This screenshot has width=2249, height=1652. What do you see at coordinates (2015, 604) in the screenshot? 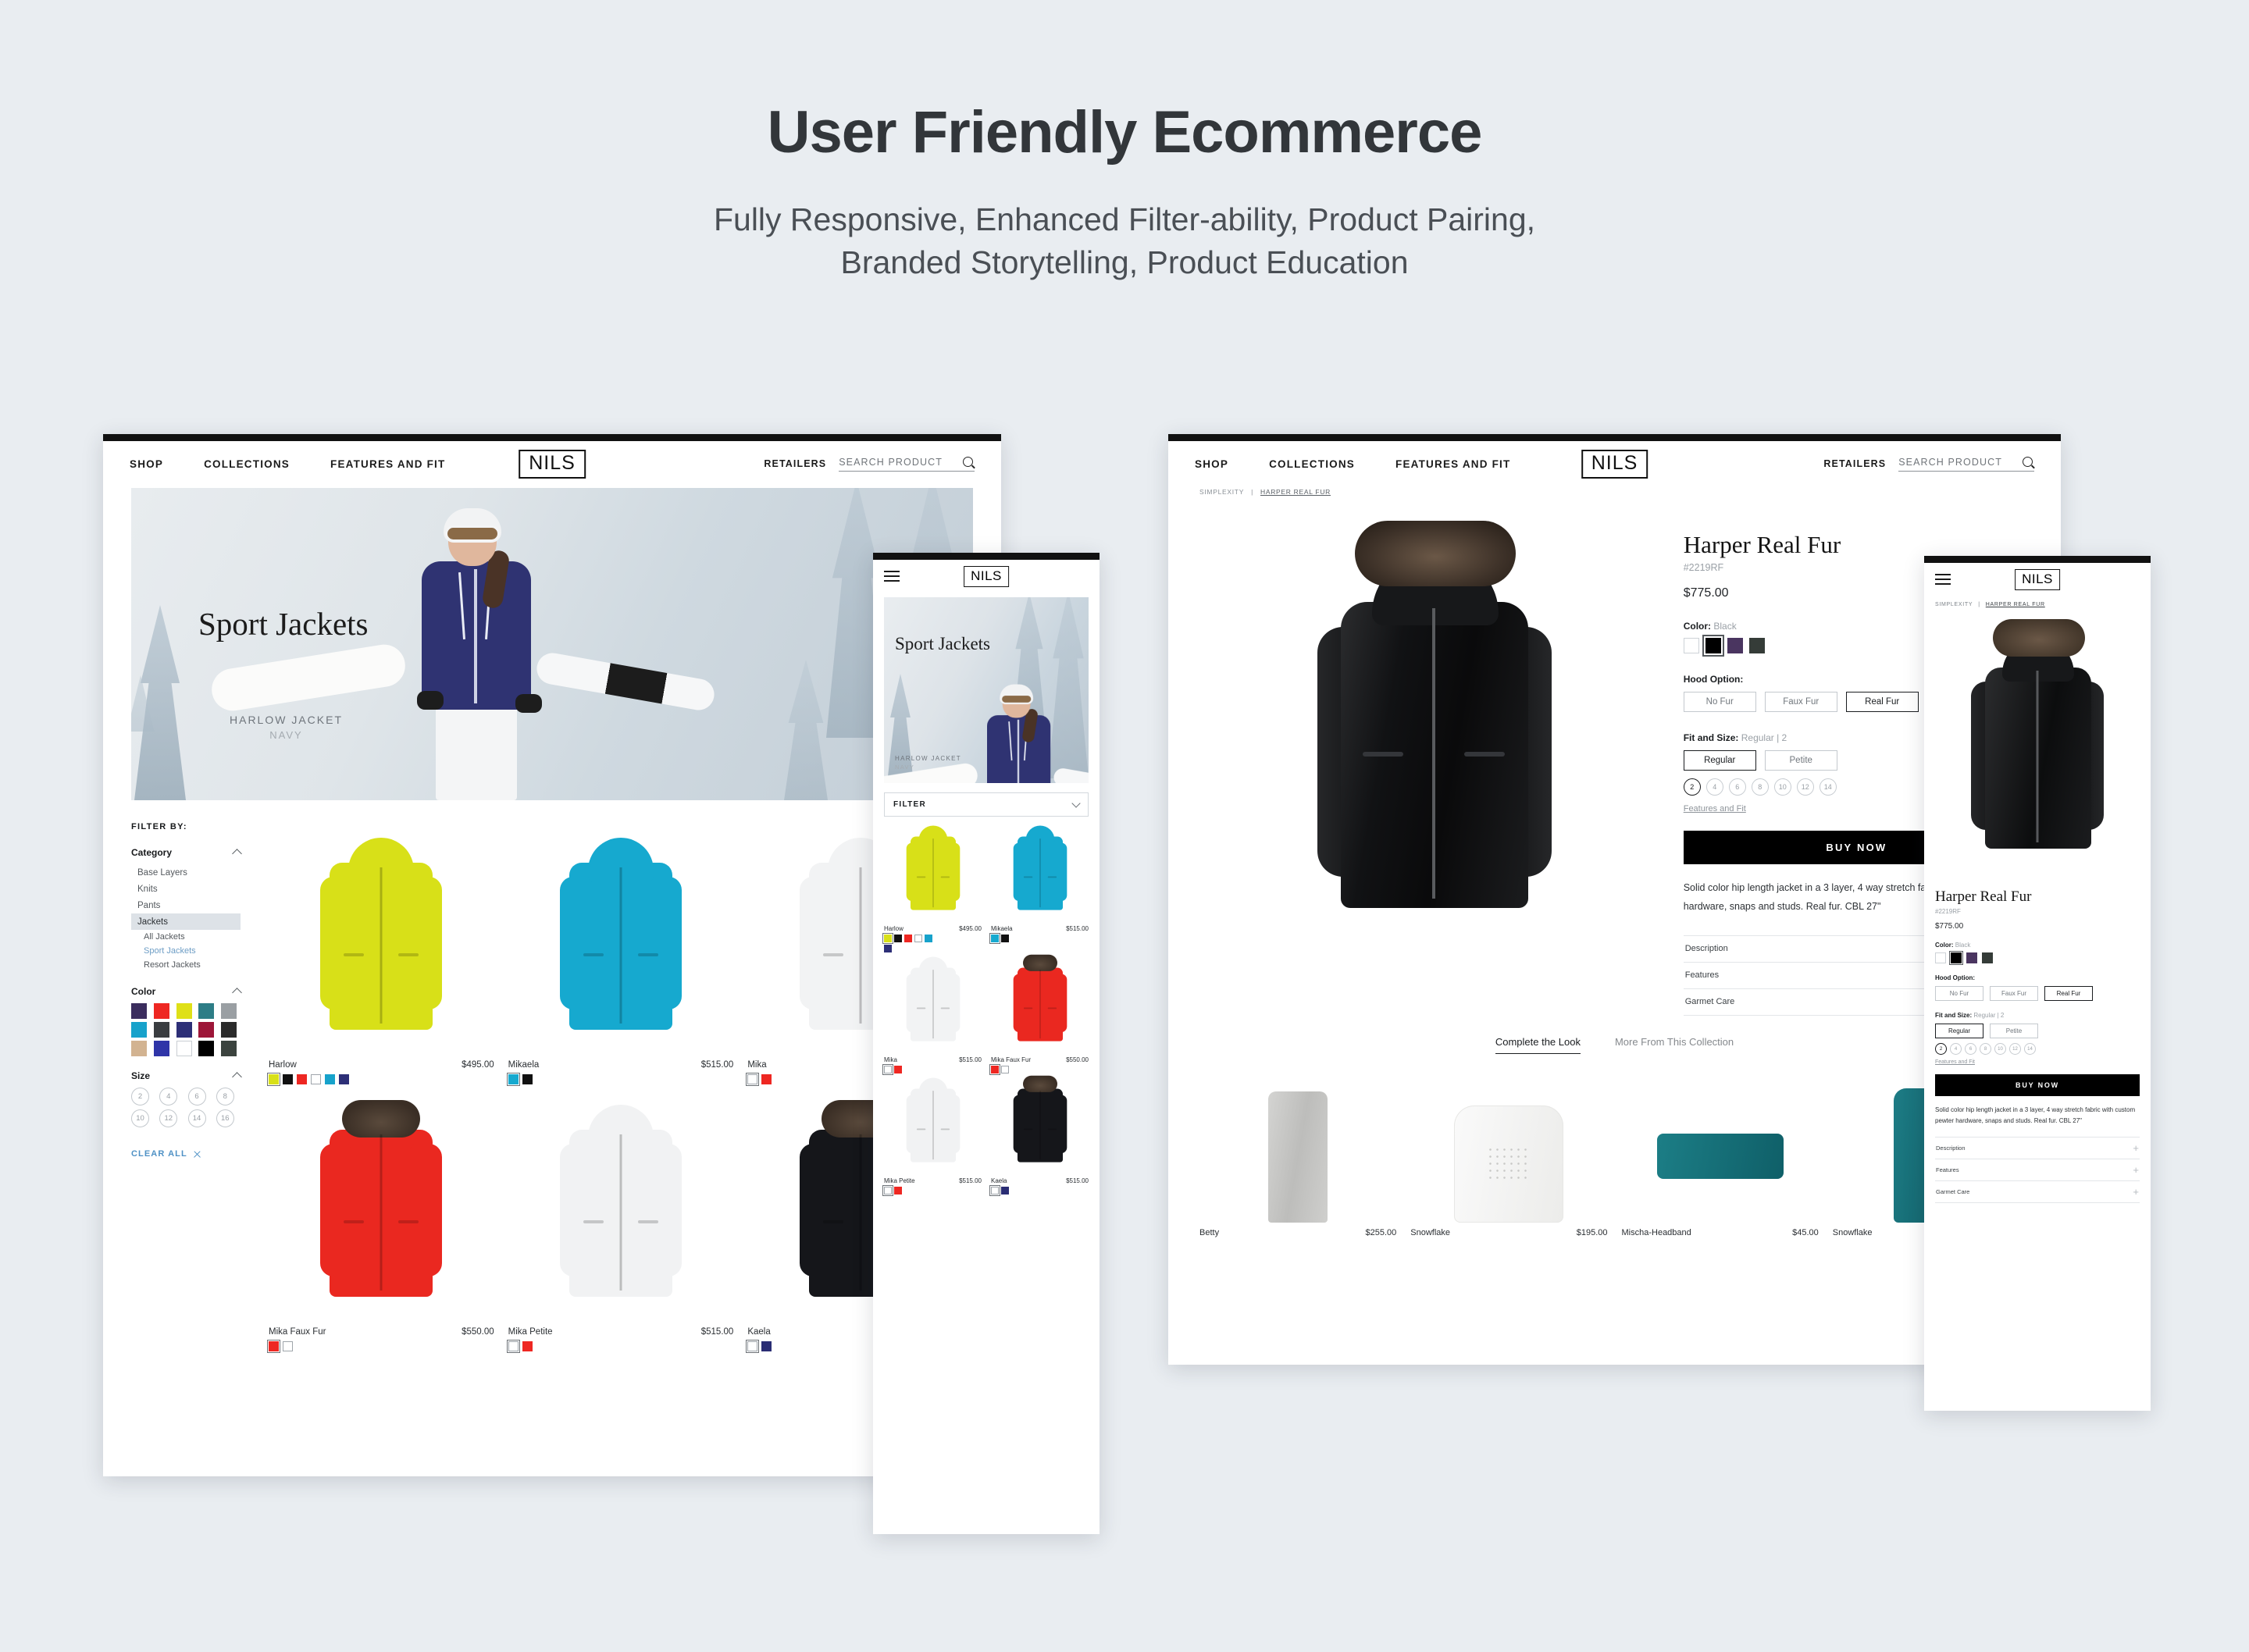
I see `breadcrumb-current: HARPER REAL FUR` at bounding box center [2015, 604].